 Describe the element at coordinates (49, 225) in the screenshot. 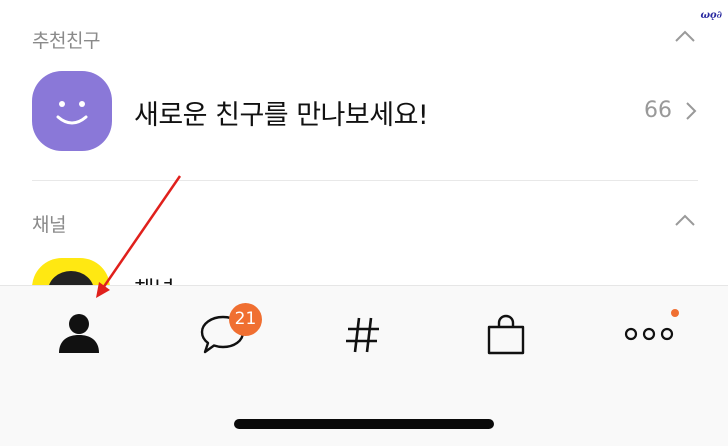

I see `section-title: 채널` at that location.